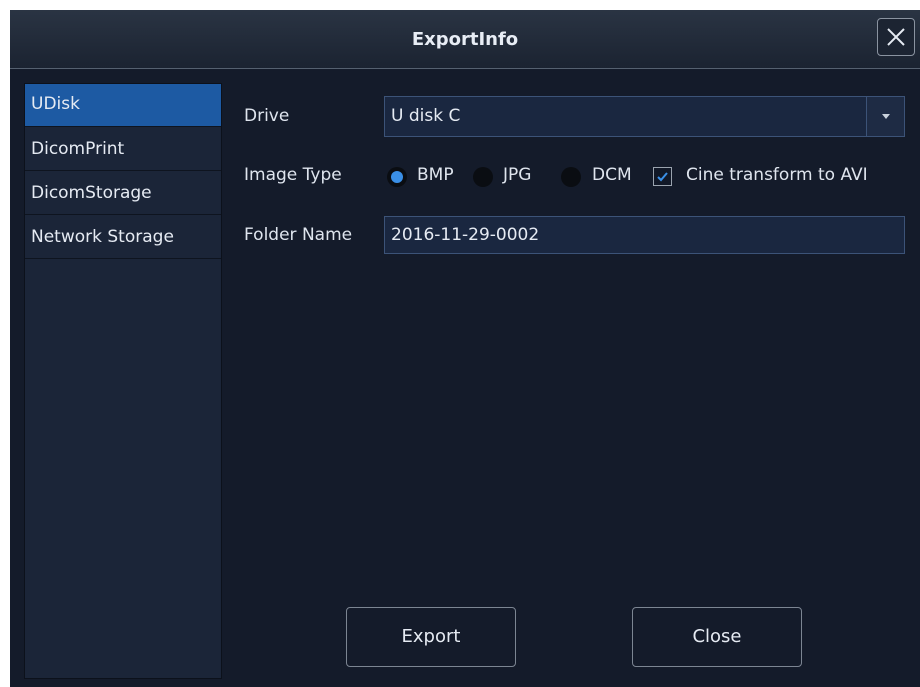 The height and width of the screenshot is (687, 920). What do you see at coordinates (777, 175) in the screenshot?
I see `cine-avi-label: Cine transform to AVI` at bounding box center [777, 175].